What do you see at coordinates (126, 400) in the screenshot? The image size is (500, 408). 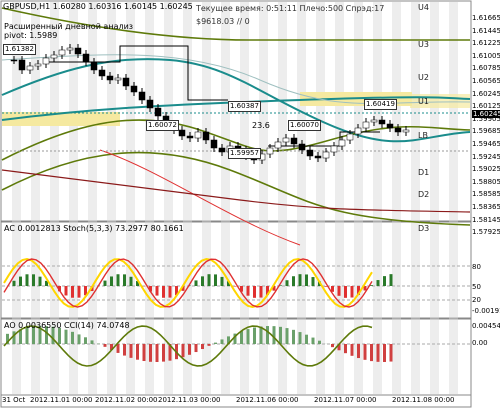 I see `time-label-2: 2012.11.02 00:00` at bounding box center [126, 400].